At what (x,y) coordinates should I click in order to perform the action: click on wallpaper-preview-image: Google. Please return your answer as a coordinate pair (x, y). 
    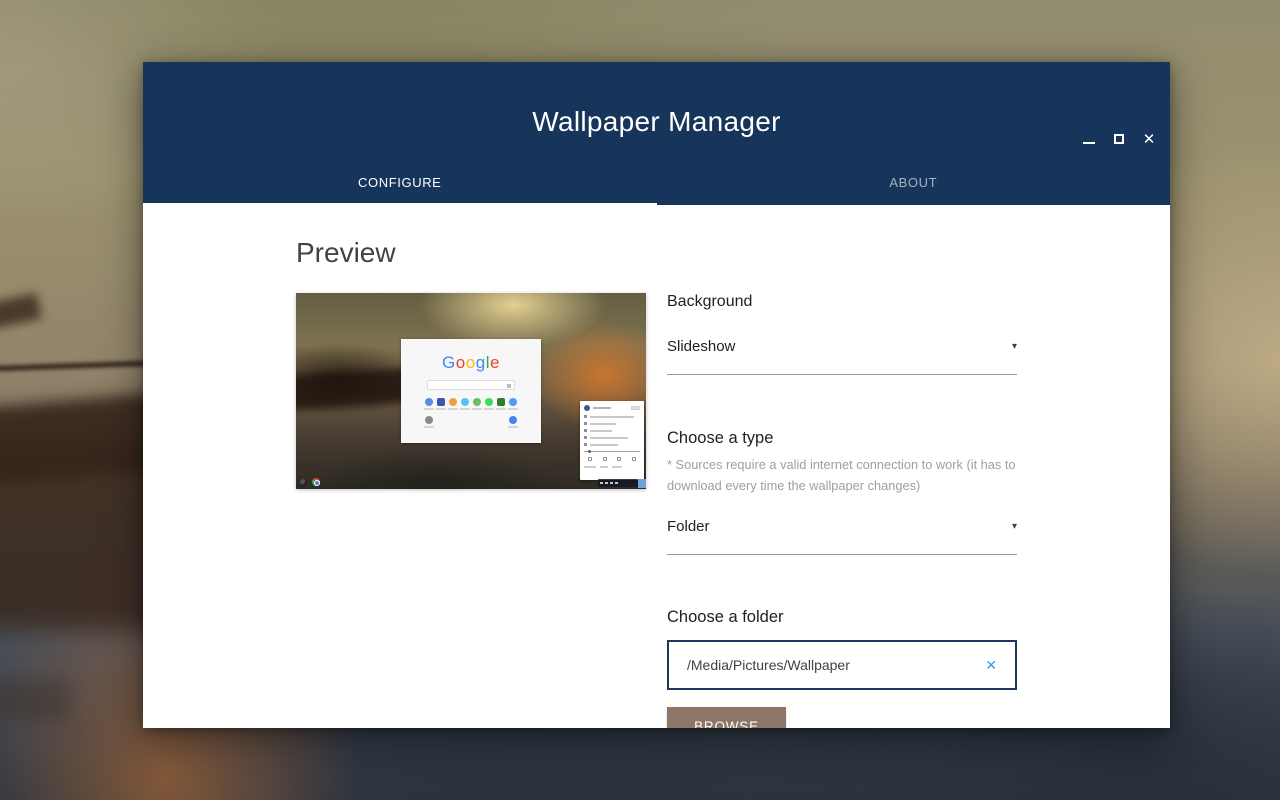
    Looking at the image, I should click on (471, 391).